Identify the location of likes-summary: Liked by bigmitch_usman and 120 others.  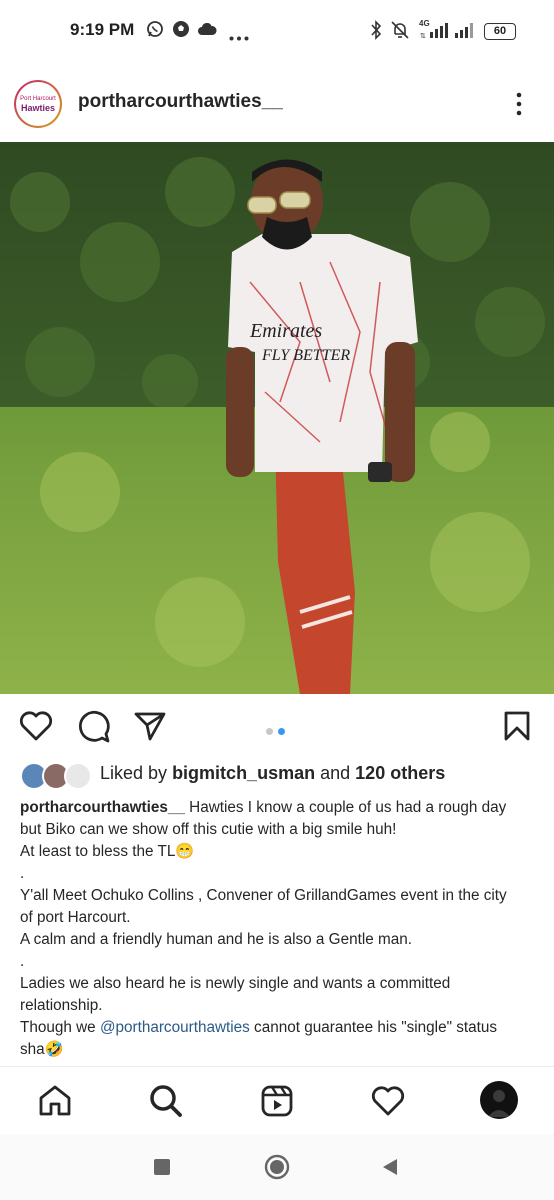
(272, 773).